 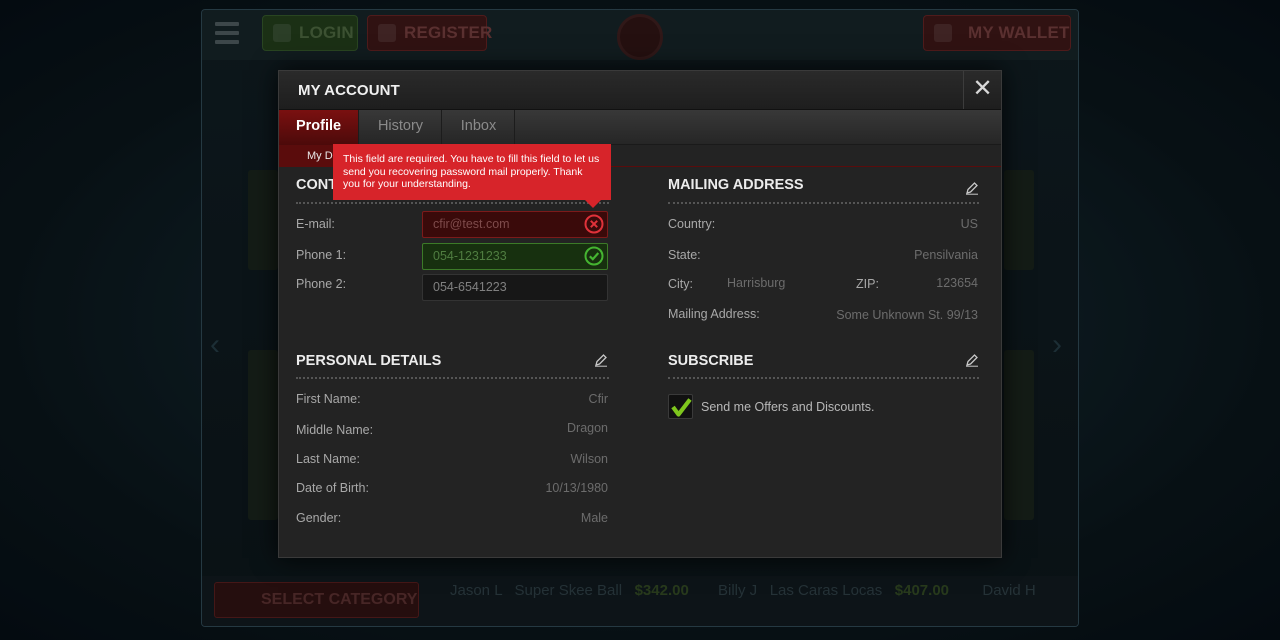 I want to click on phone2-label: Phone 2:, so click(x=321, y=284).